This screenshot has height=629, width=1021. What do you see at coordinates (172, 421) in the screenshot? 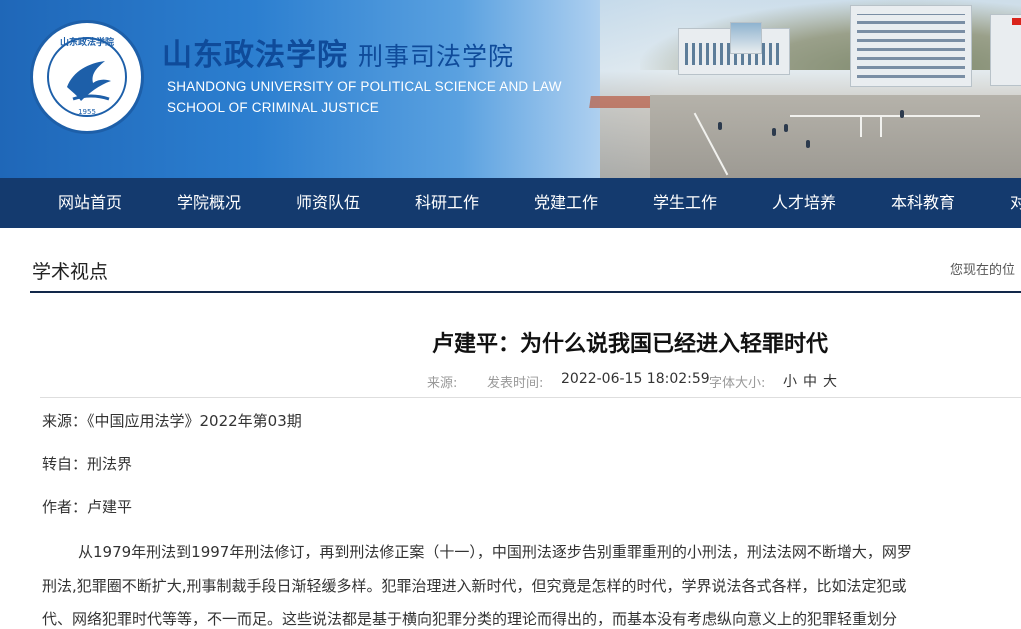
I see `article-source-line: 来源：《中国应用法学》2022年第03期` at bounding box center [172, 421].